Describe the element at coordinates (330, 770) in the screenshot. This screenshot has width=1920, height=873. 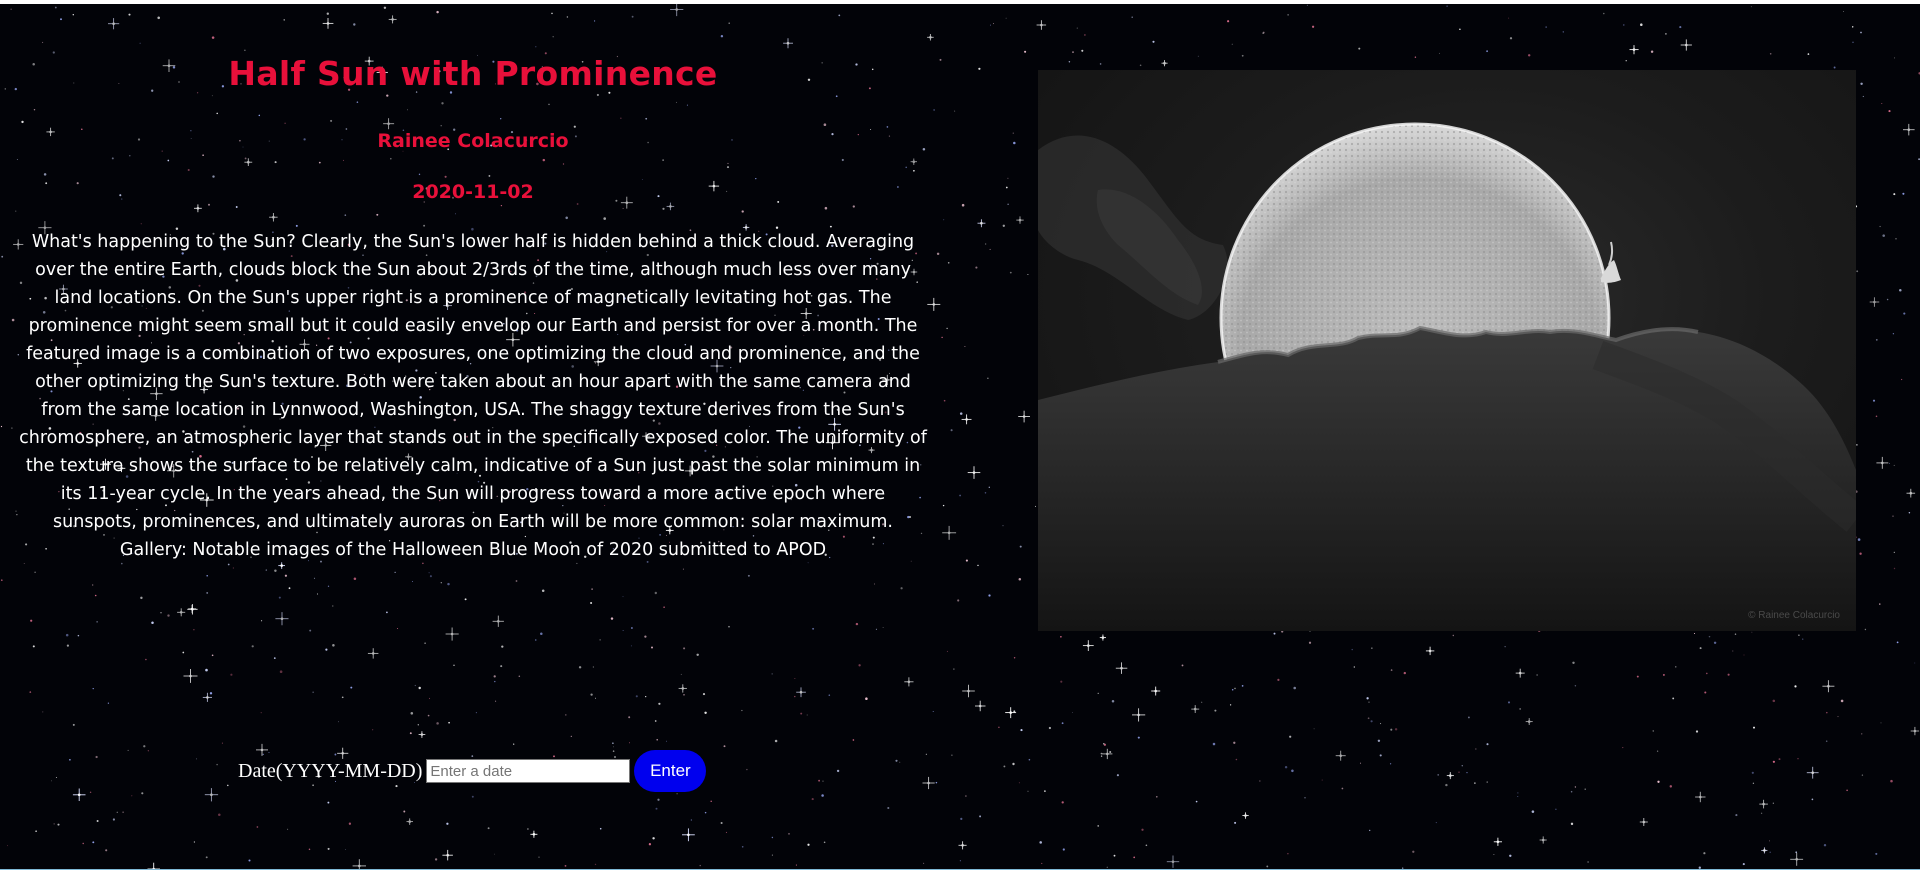
I see `date-field-label: Date(YYYY-MM-DD)` at that location.